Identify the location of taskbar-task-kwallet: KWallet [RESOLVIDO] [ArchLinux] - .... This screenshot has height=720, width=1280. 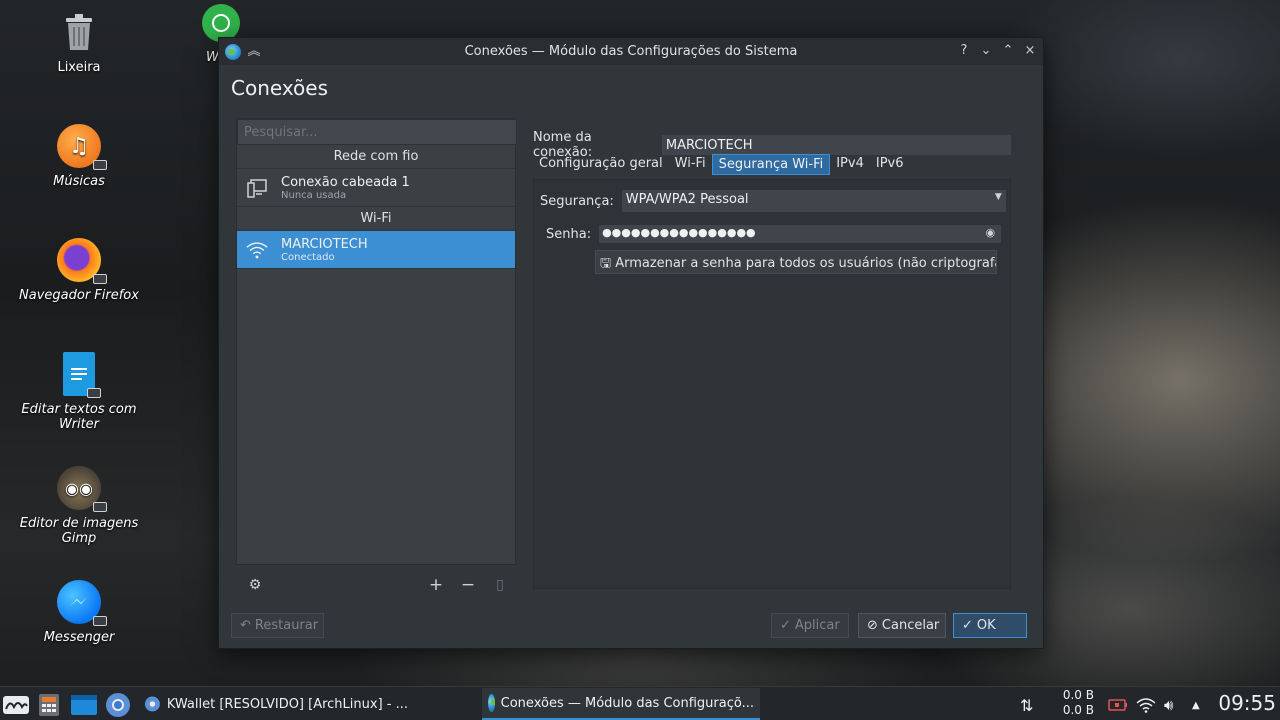
(276, 704).